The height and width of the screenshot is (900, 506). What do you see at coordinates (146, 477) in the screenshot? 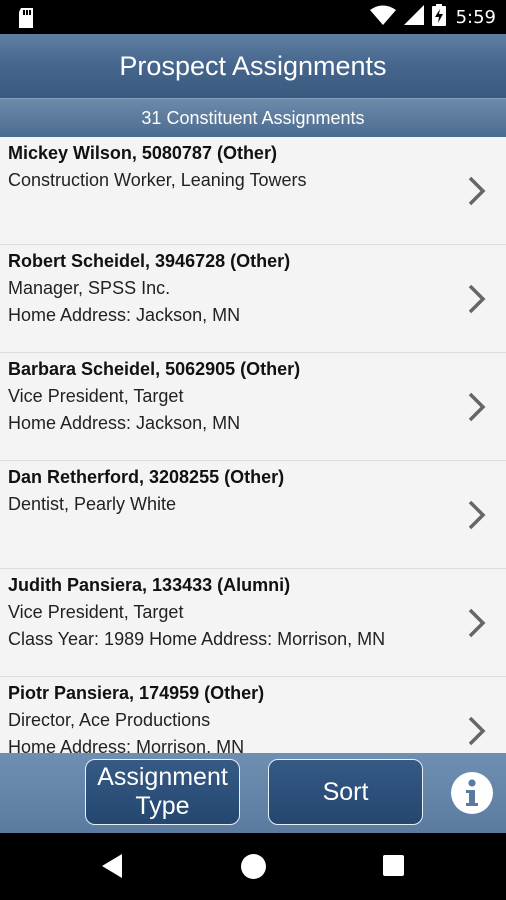
I see `constituent-name: Dan Retherford, 3208255 (Other)` at bounding box center [146, 477].